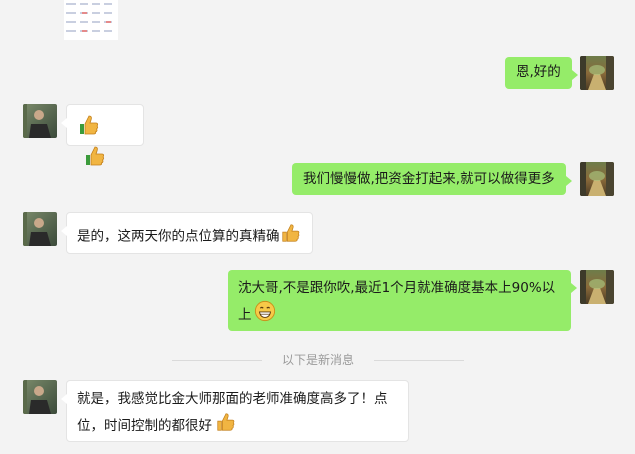 This screenshot has width=635, height=454. I want to click on message-bubble-outgoing: 恩,好的, so click(541, 73).